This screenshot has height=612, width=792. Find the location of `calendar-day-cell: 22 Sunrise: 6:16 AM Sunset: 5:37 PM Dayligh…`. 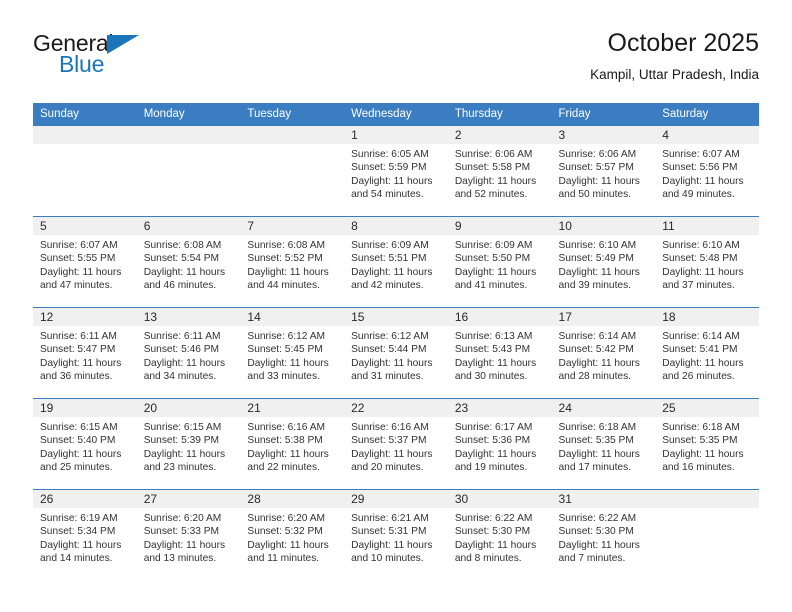

calendar-day-cell: 22 Sunrise: 6:16 AM Sunset: 5:37 PM Dayligh… is located at coordinates (396, 444).